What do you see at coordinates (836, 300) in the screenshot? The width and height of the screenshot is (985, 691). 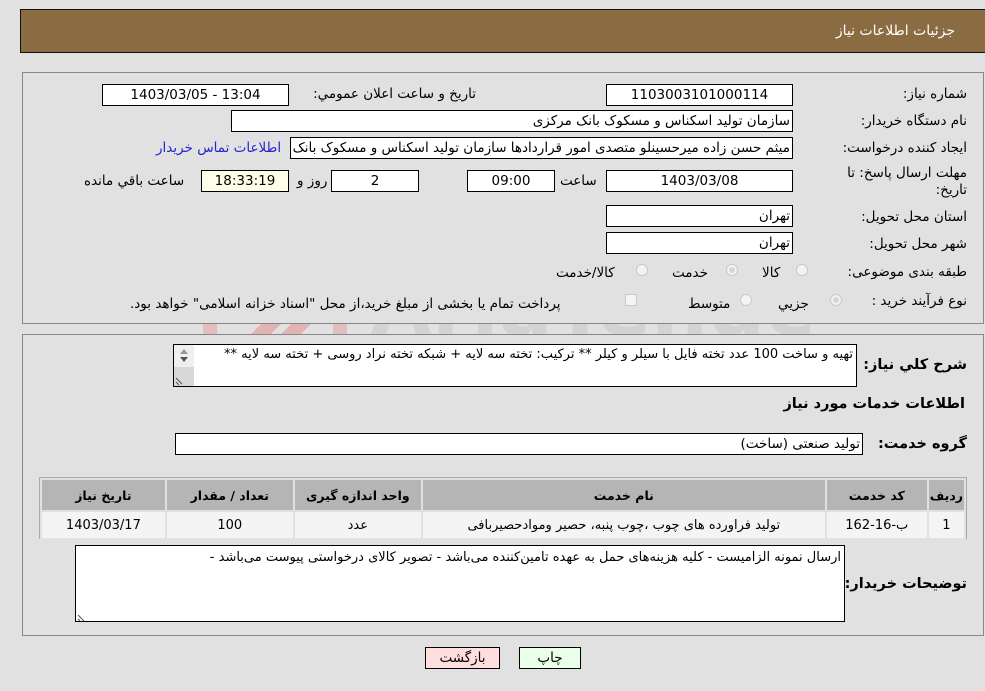 I see `purchase-type-radio-minor` at bounding box center [836, 300].